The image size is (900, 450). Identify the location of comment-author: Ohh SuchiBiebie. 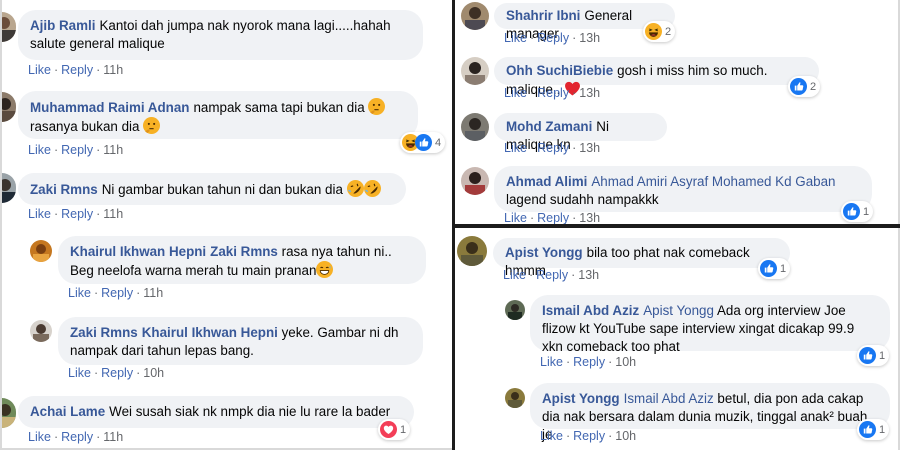
(559, 70).